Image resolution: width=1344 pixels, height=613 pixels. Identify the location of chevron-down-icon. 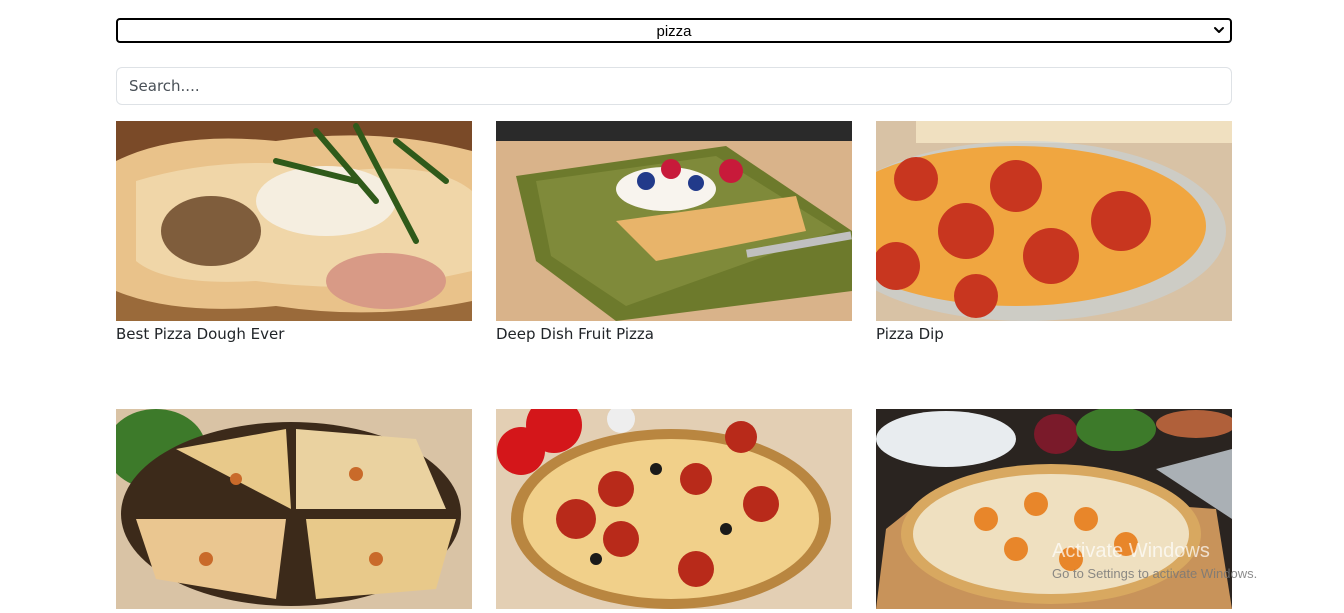
(1219, 30).